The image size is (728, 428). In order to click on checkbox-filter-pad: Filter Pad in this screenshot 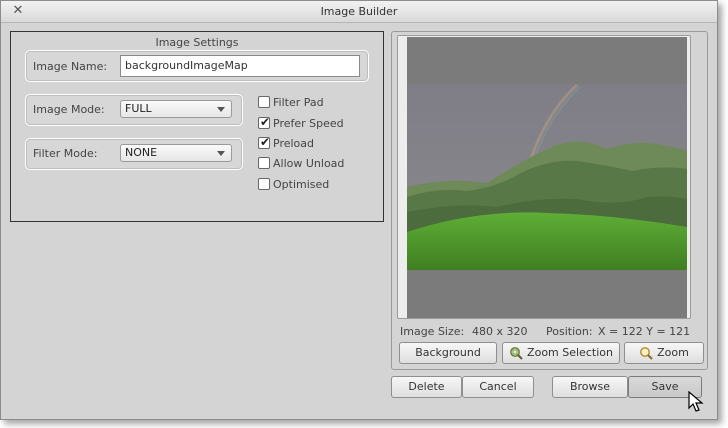, I will do `click(303, 103)`.